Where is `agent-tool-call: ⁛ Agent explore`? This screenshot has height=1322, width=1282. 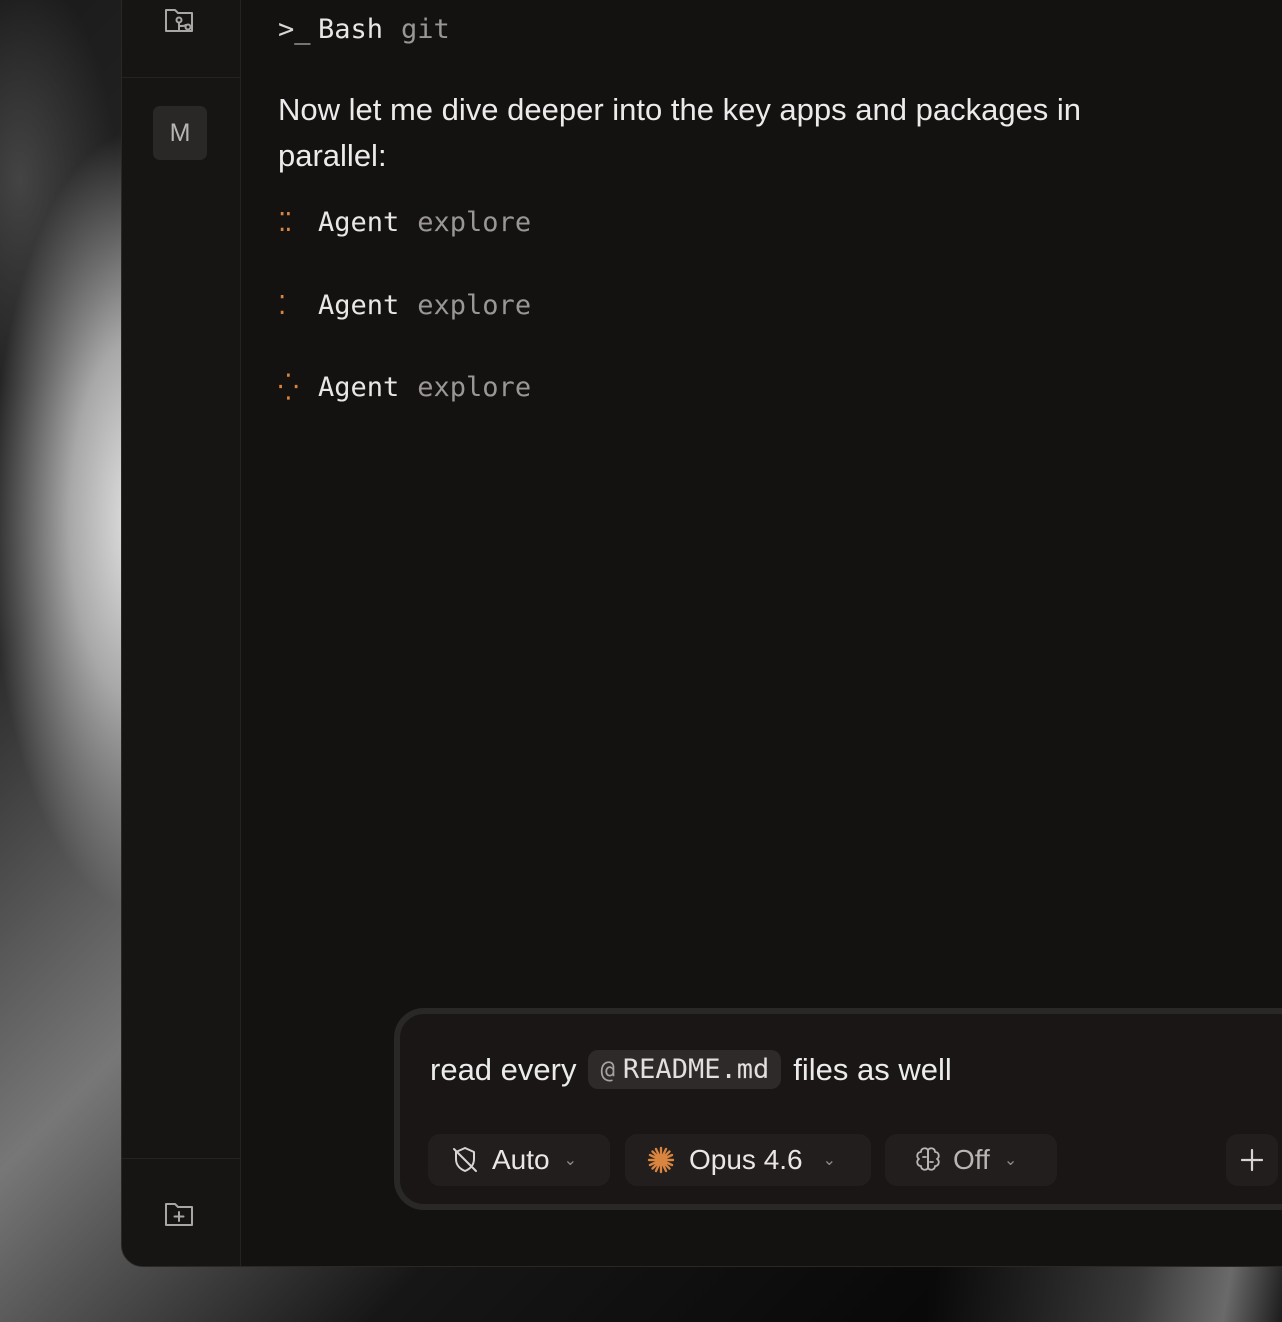
agent-tool-call: ⁛ Agent explore is located at coordinates (404, 387).